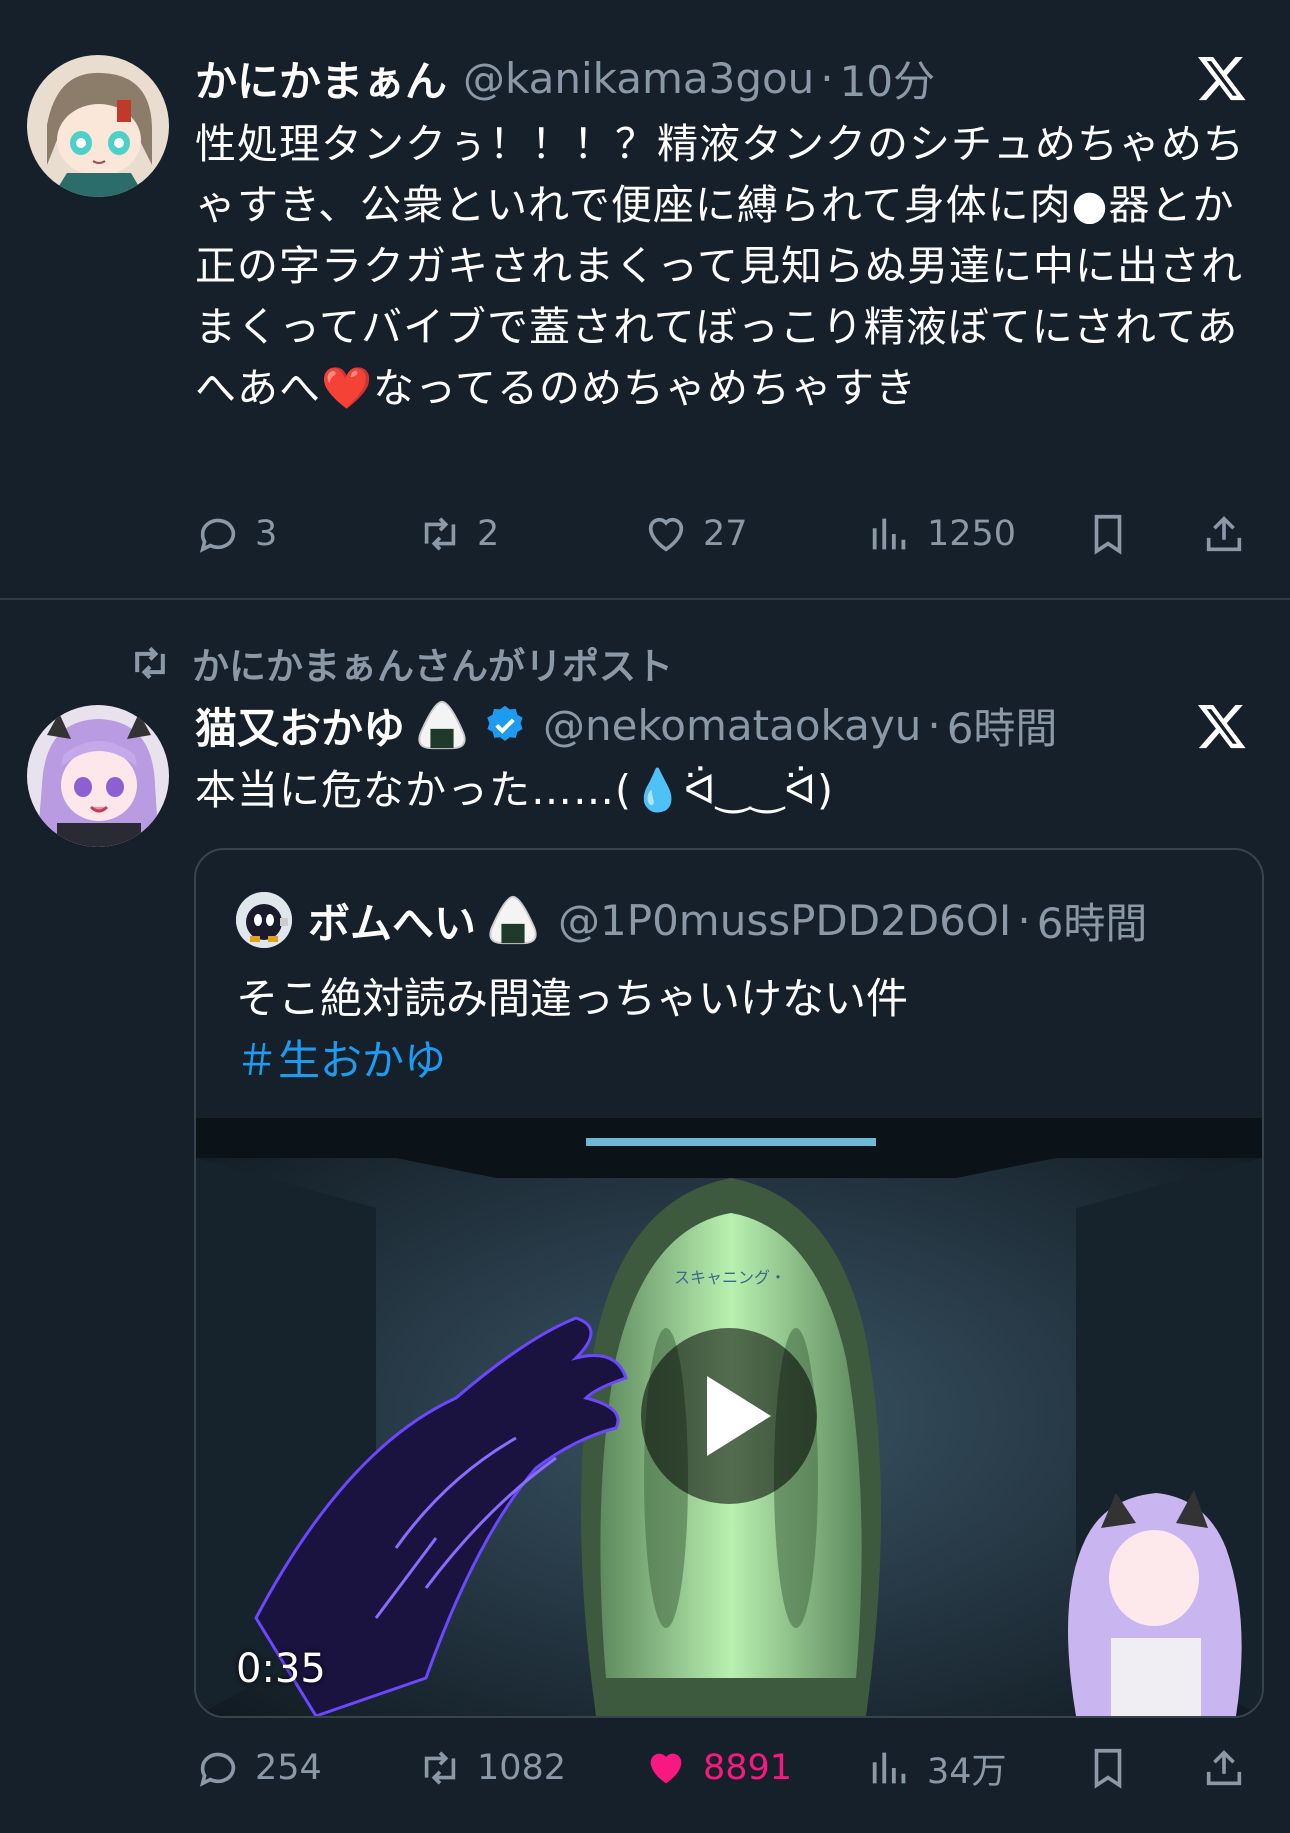  What do you see at coordinates (264, 920) in the screenshot?
I see `avatar-bomuhei` at bounding box center [264, 920].